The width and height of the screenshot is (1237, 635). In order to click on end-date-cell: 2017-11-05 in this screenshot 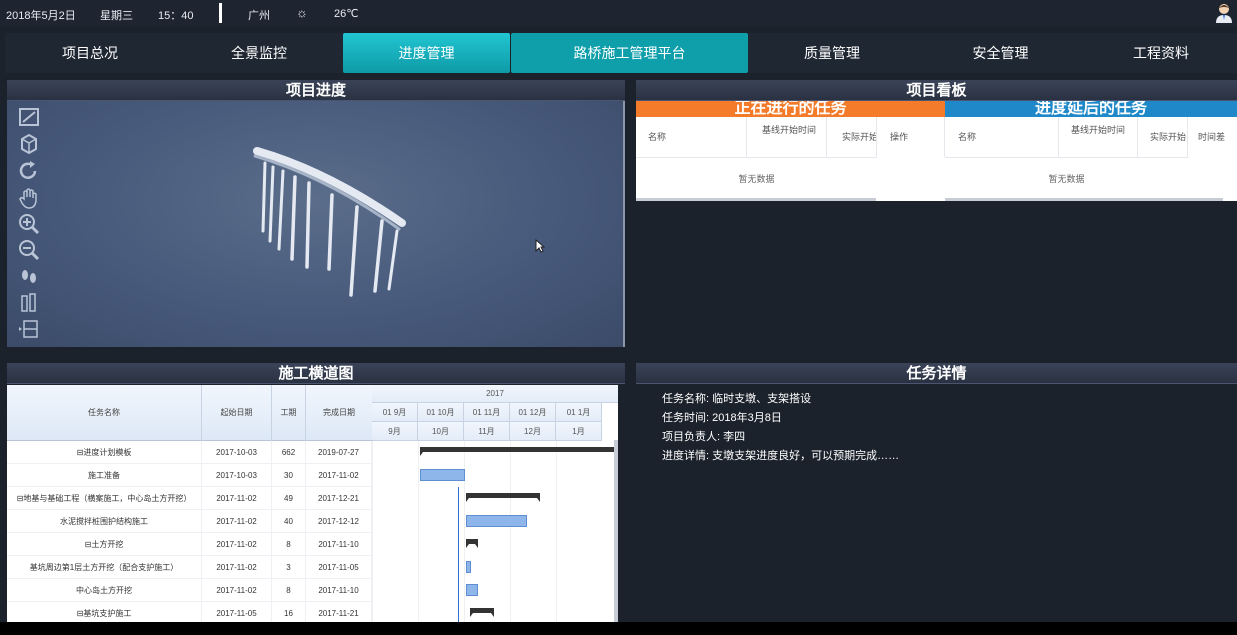, I will do `click(339, 567)`.